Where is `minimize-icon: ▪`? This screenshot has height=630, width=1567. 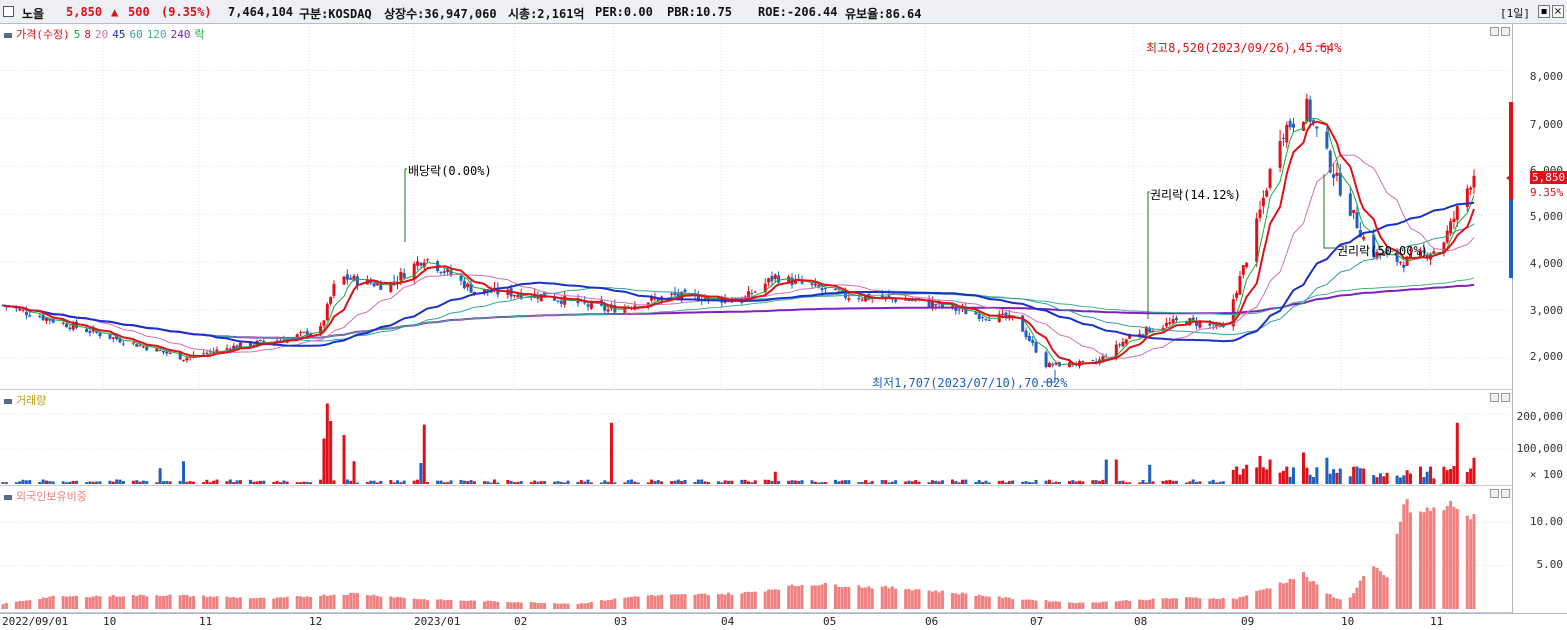
minimize-icon: ▪ is located at coordinates (1544, 11).